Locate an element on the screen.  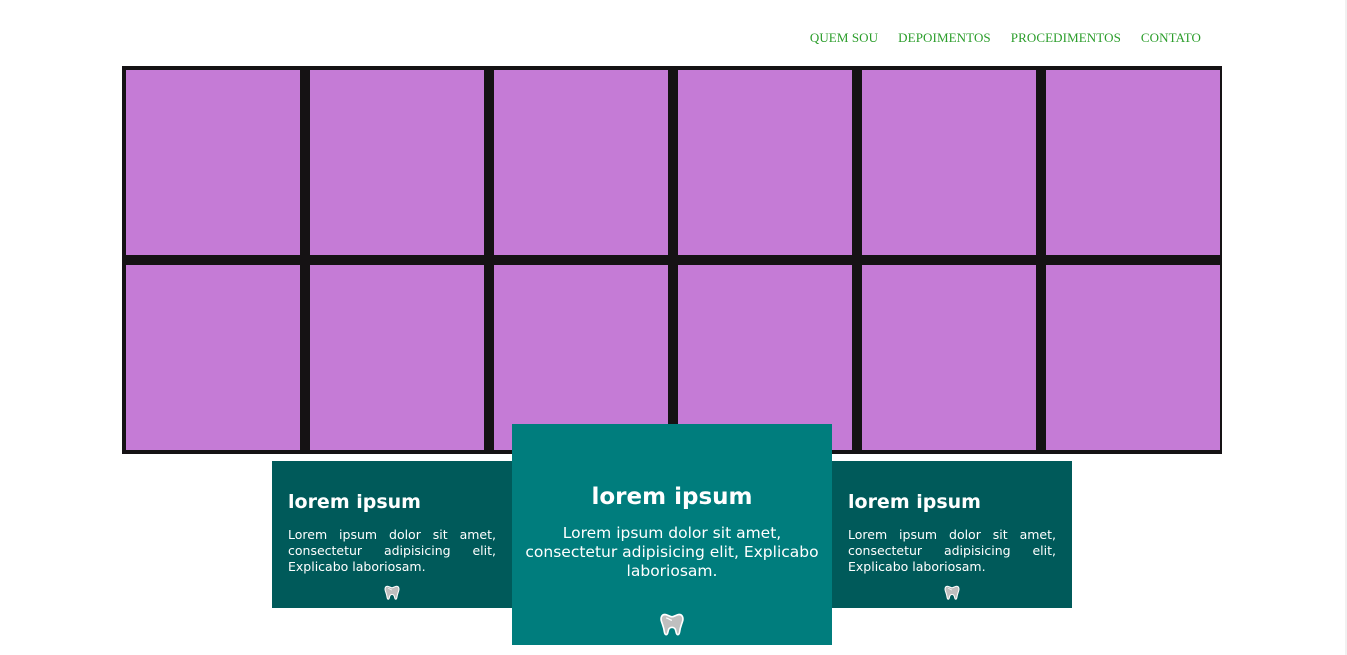
nav-link-depoimentos: DEPOIMENTOS is located at coordinates (944, 38).